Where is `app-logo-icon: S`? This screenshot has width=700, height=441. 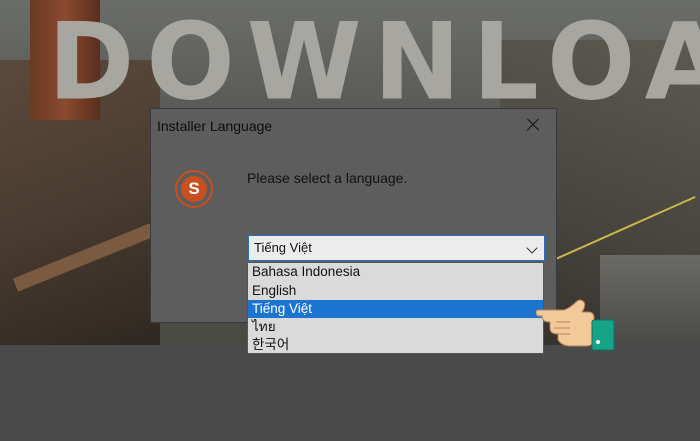 app-logo-icon: S is located at coordinates (194, 189).